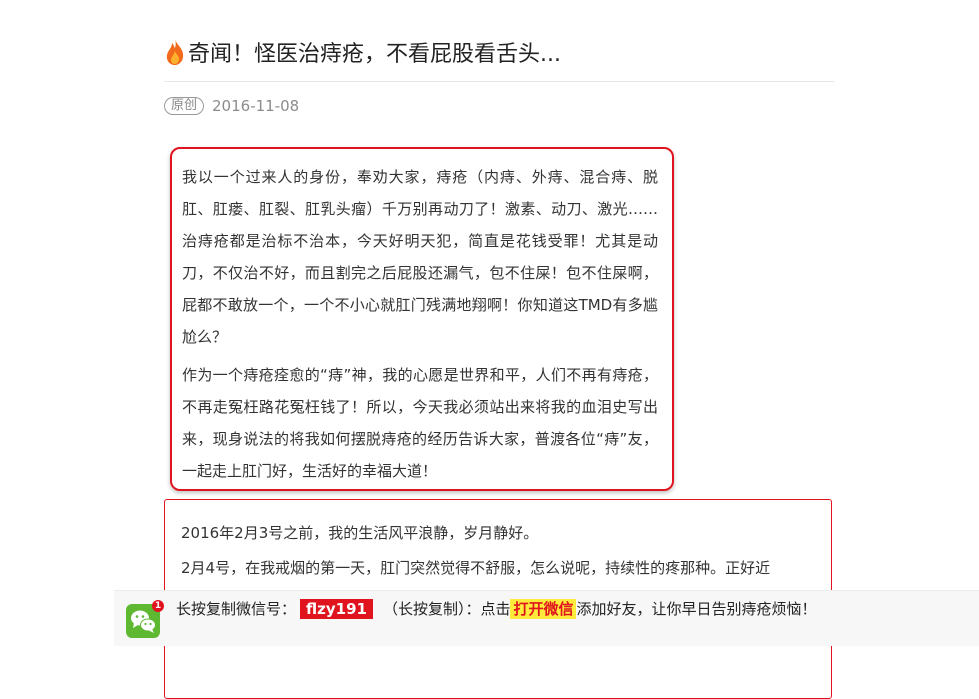 Image resolution: width=979 pixels, height=699 pixels. What do you see at coordinates (184, 106) in the screenshot?
I see `original-tag: 原创` at bounding box center [184, 106].